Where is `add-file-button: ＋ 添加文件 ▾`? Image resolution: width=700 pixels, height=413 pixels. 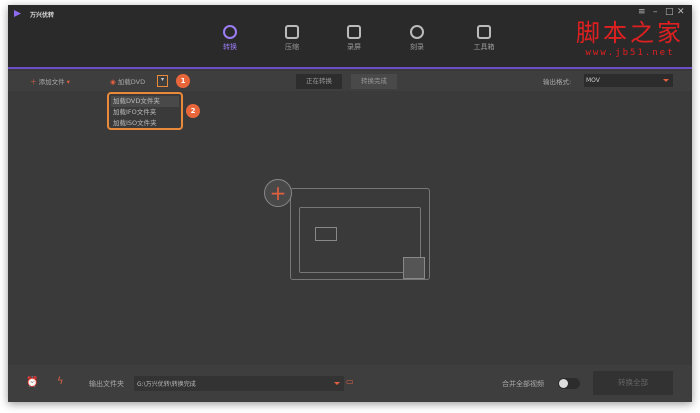
add-file-button: ＋ 添加文件 ▾ is located at coordinates (50, 81).